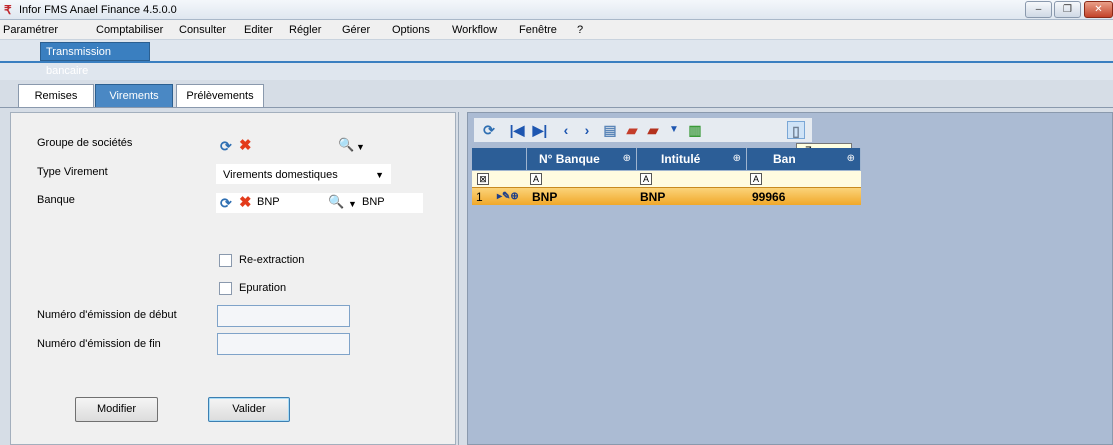  I want to click on column-header-intitule: Intitulé ⊕, so click(692, 159).